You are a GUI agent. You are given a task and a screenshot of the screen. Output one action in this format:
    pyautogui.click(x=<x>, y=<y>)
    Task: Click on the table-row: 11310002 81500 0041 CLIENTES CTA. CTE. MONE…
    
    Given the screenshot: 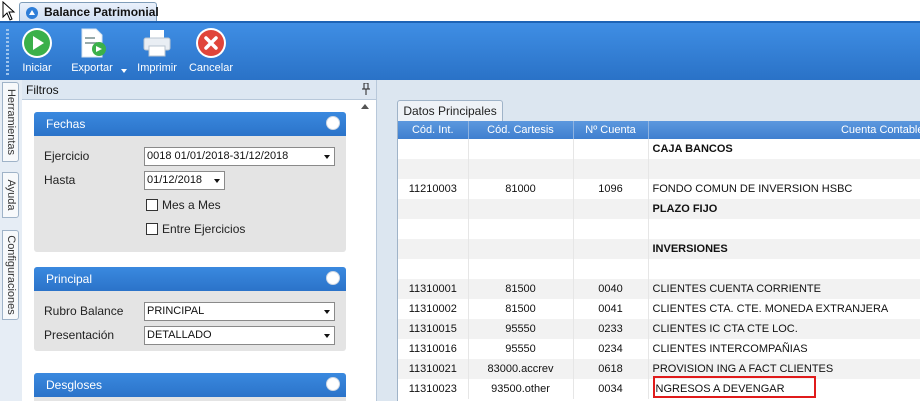 What is the action you would take?
    pyautogui.click(x=659, y=309)
    